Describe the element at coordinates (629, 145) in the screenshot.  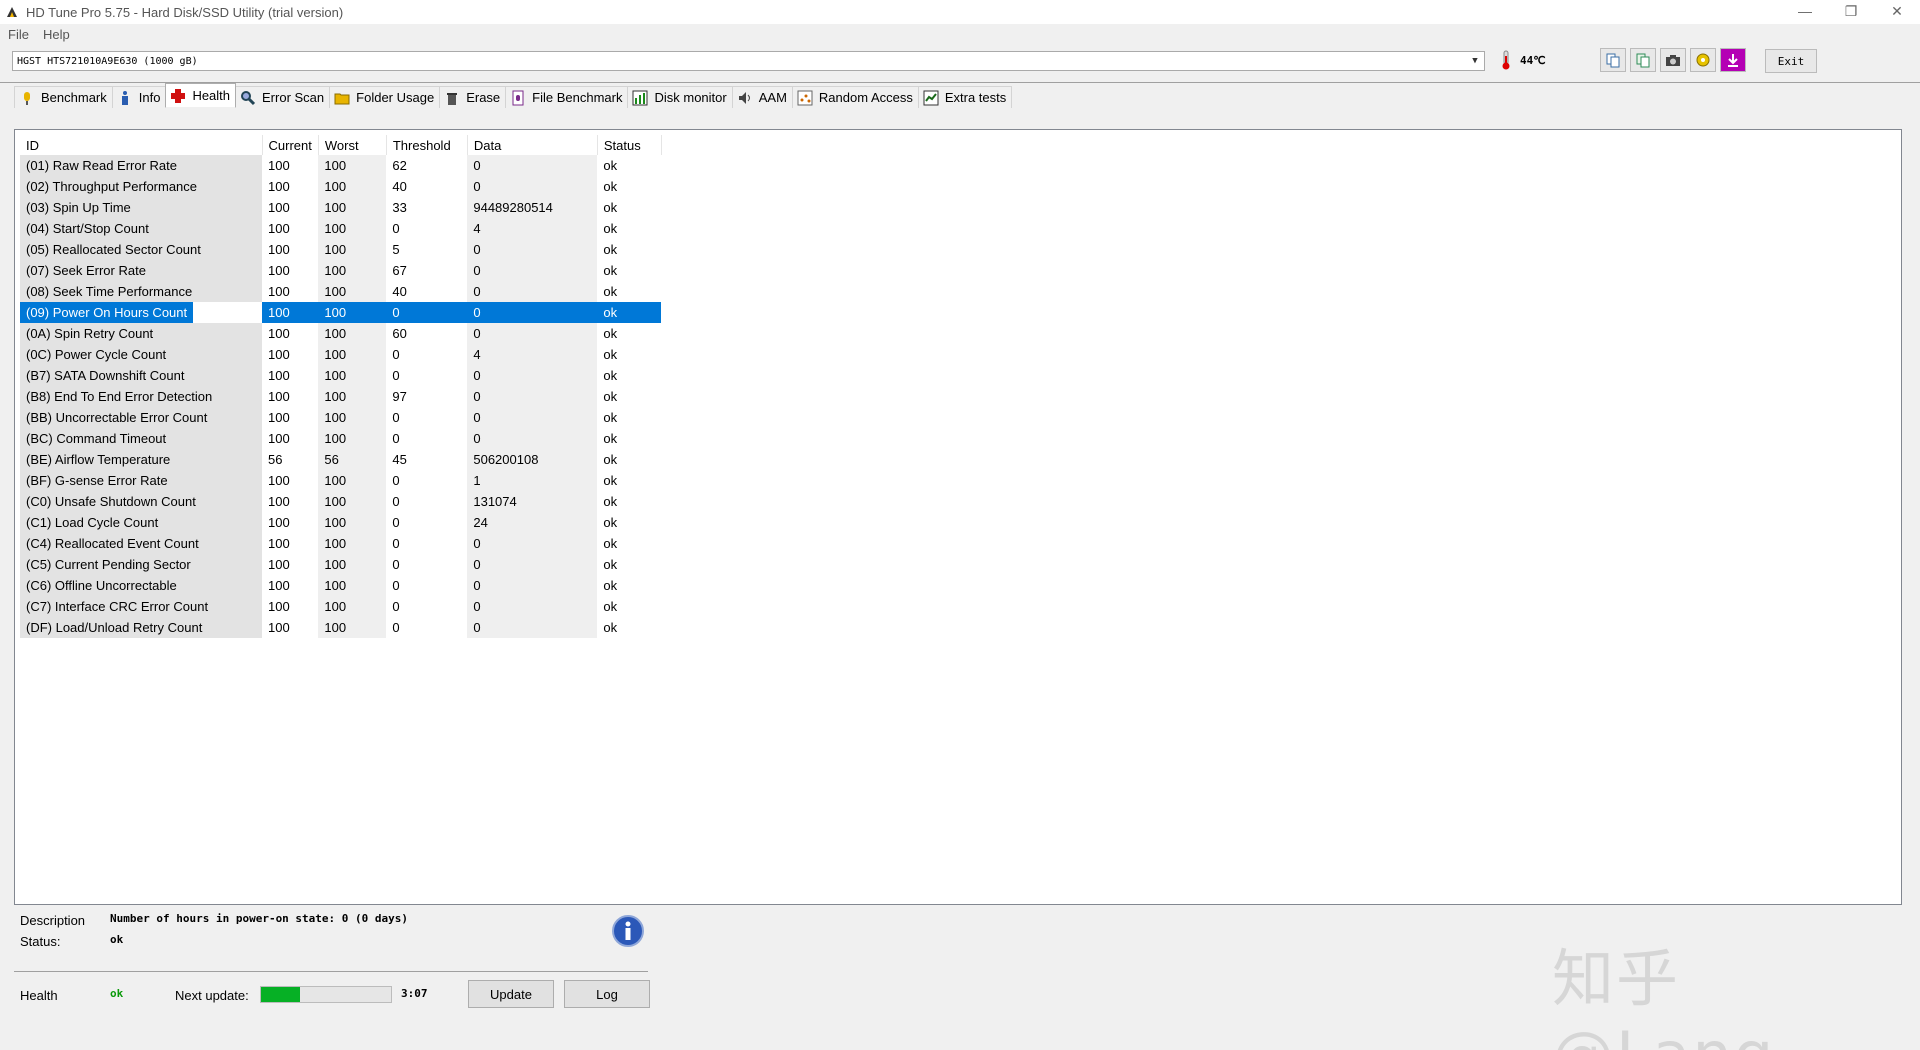
I see `column-header-status: Status` at that location.